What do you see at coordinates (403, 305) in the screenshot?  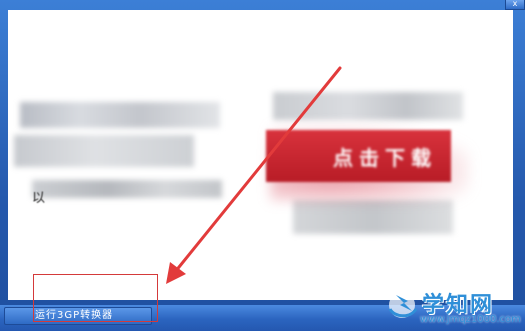 I see `watermark-logo-icon` at bounding box center [403, 305].